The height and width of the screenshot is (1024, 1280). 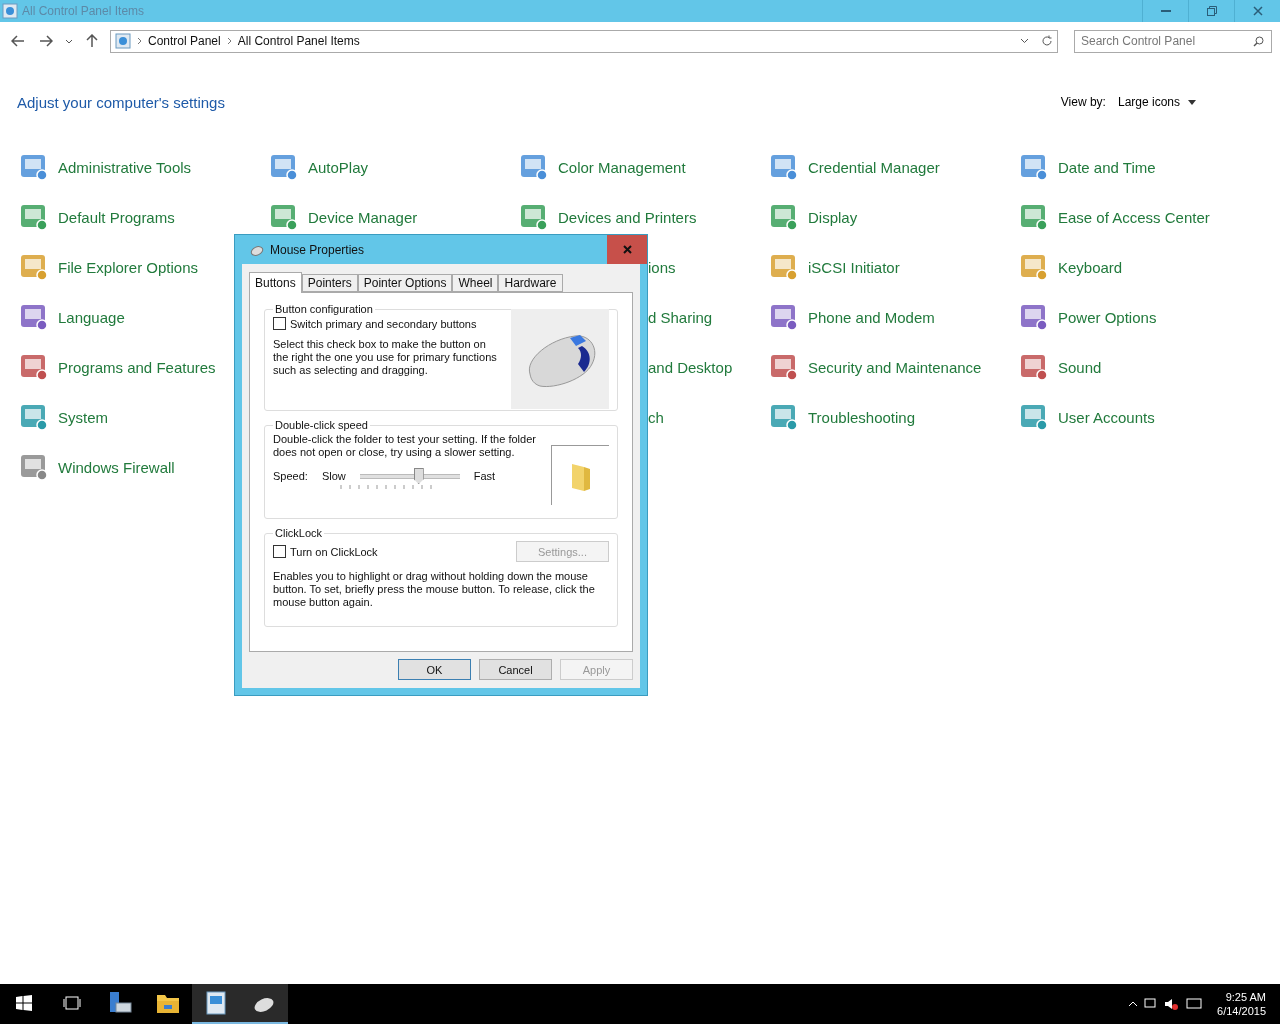 I want to click on control-panel-link: Date and Time, so click(x=1087, y=167).